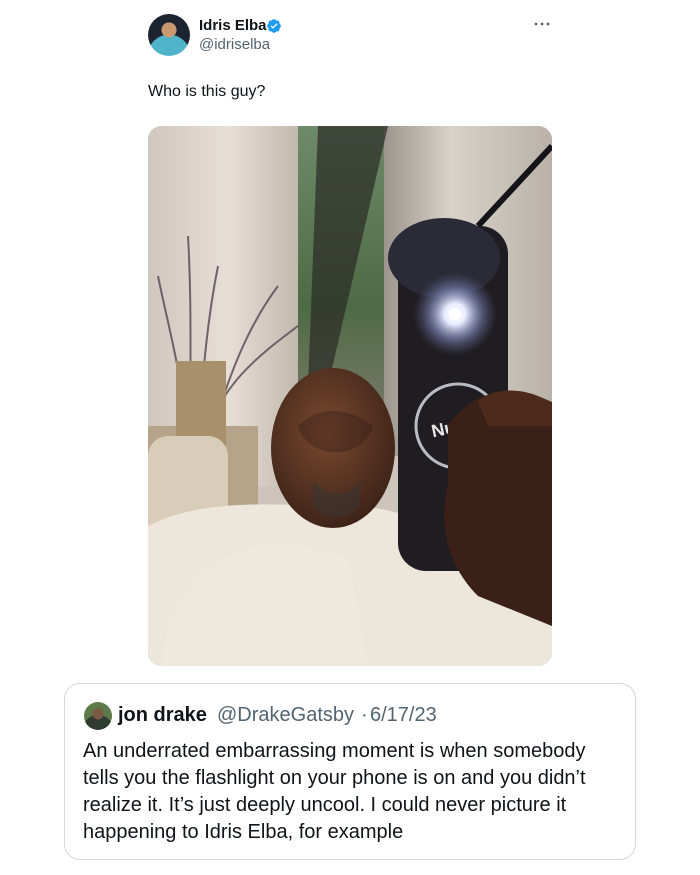  Describe the element at coordinates (234, 44) in the screenshot. I see `author-handle: @idriselba` at that location.